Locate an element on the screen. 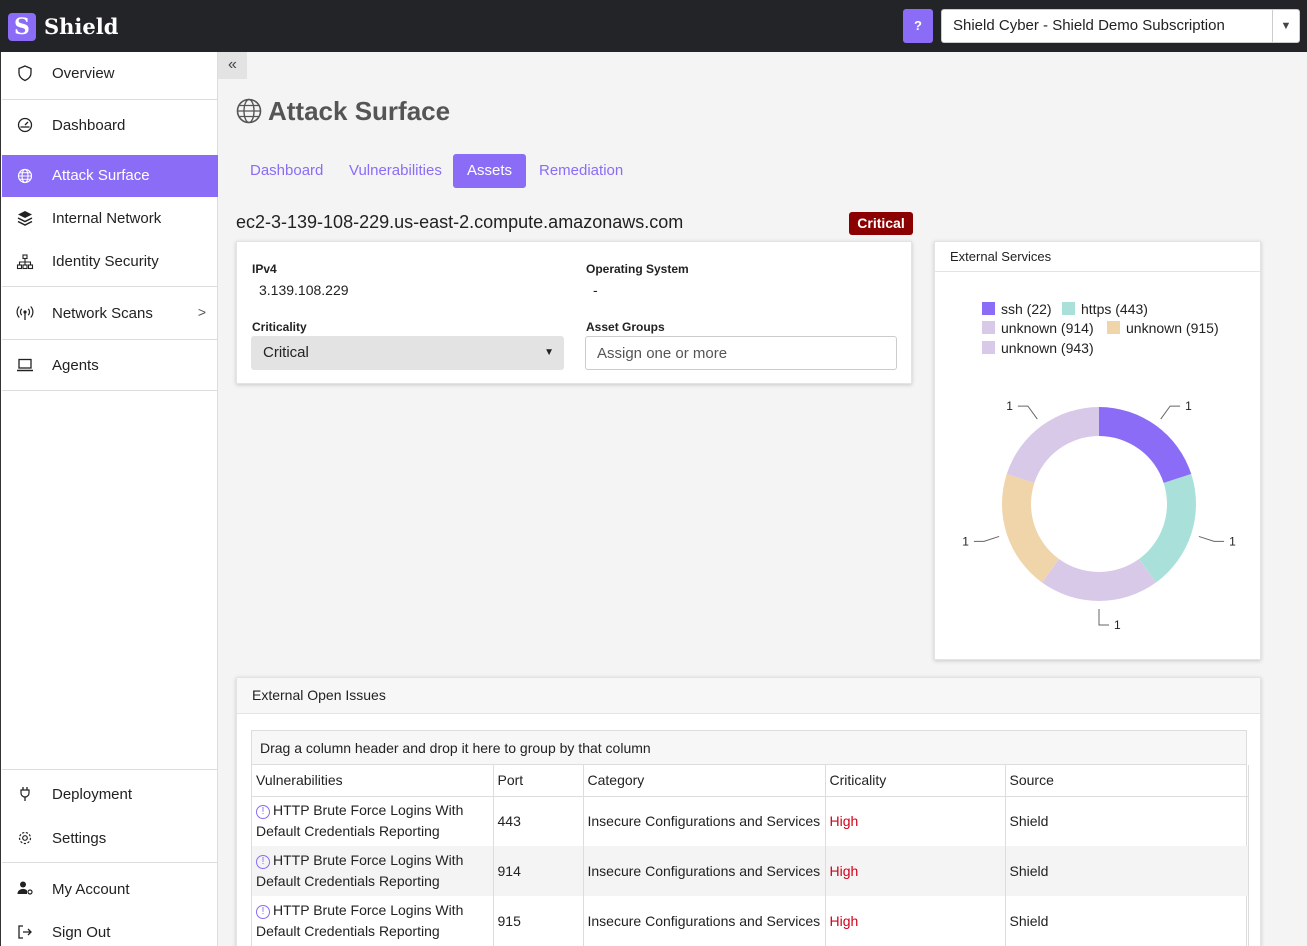 Image resolution: width=1307 pixels, height=946 pixels. sidebar-item-dashboard: Dashboard is located at coordinates (110, 126).